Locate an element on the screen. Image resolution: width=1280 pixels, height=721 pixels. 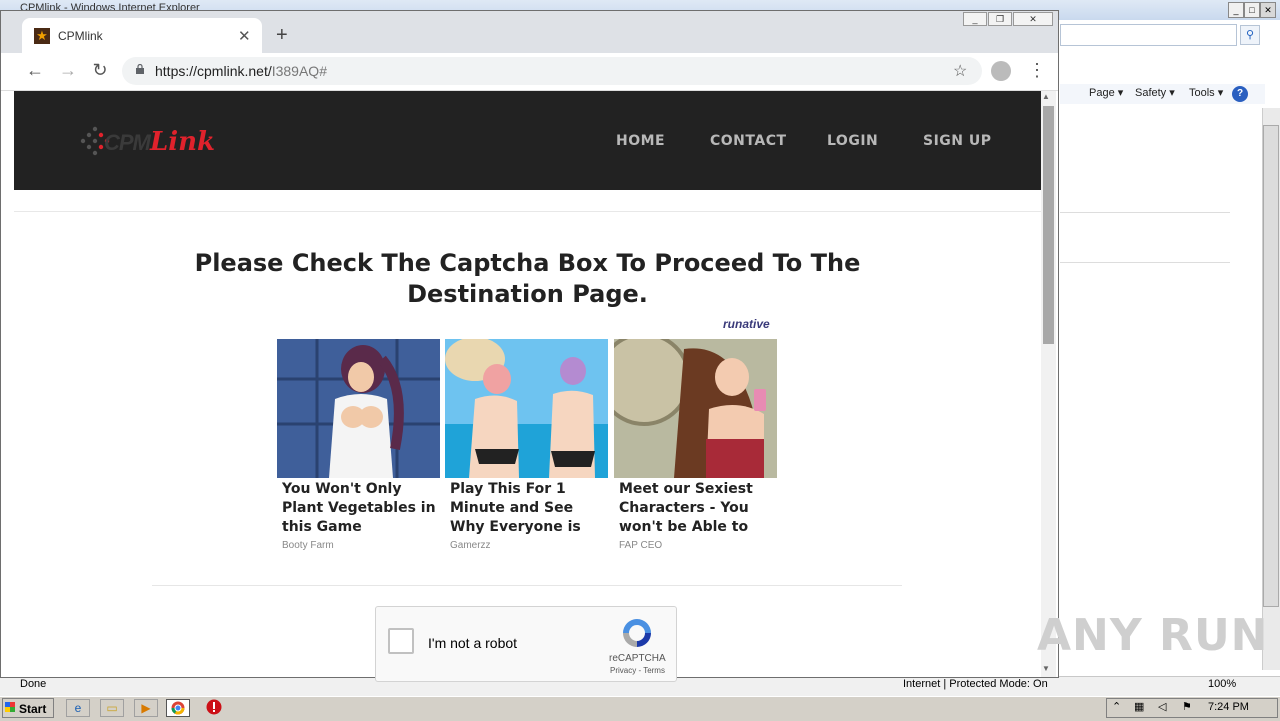
recaptcha-logo-icon is located at coordinates (637, 633).